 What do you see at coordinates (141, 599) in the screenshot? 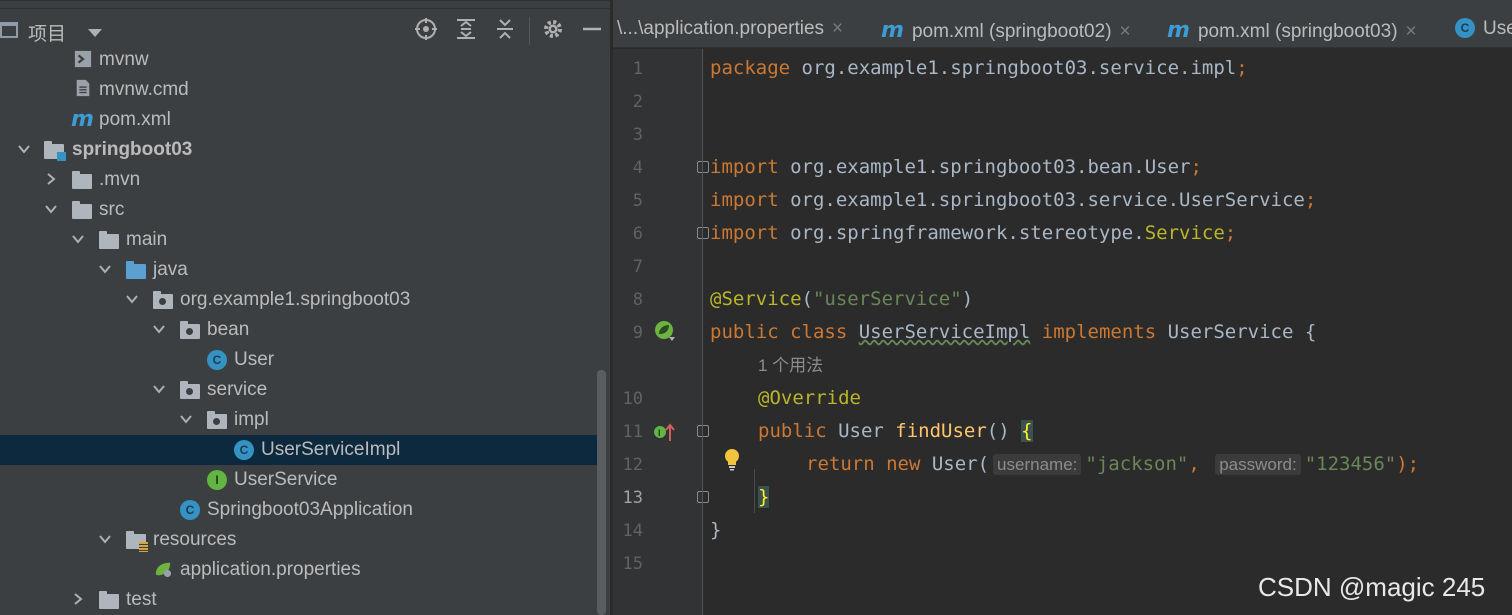
I see `tree-item-label: test` at bounding box center [141, 599].